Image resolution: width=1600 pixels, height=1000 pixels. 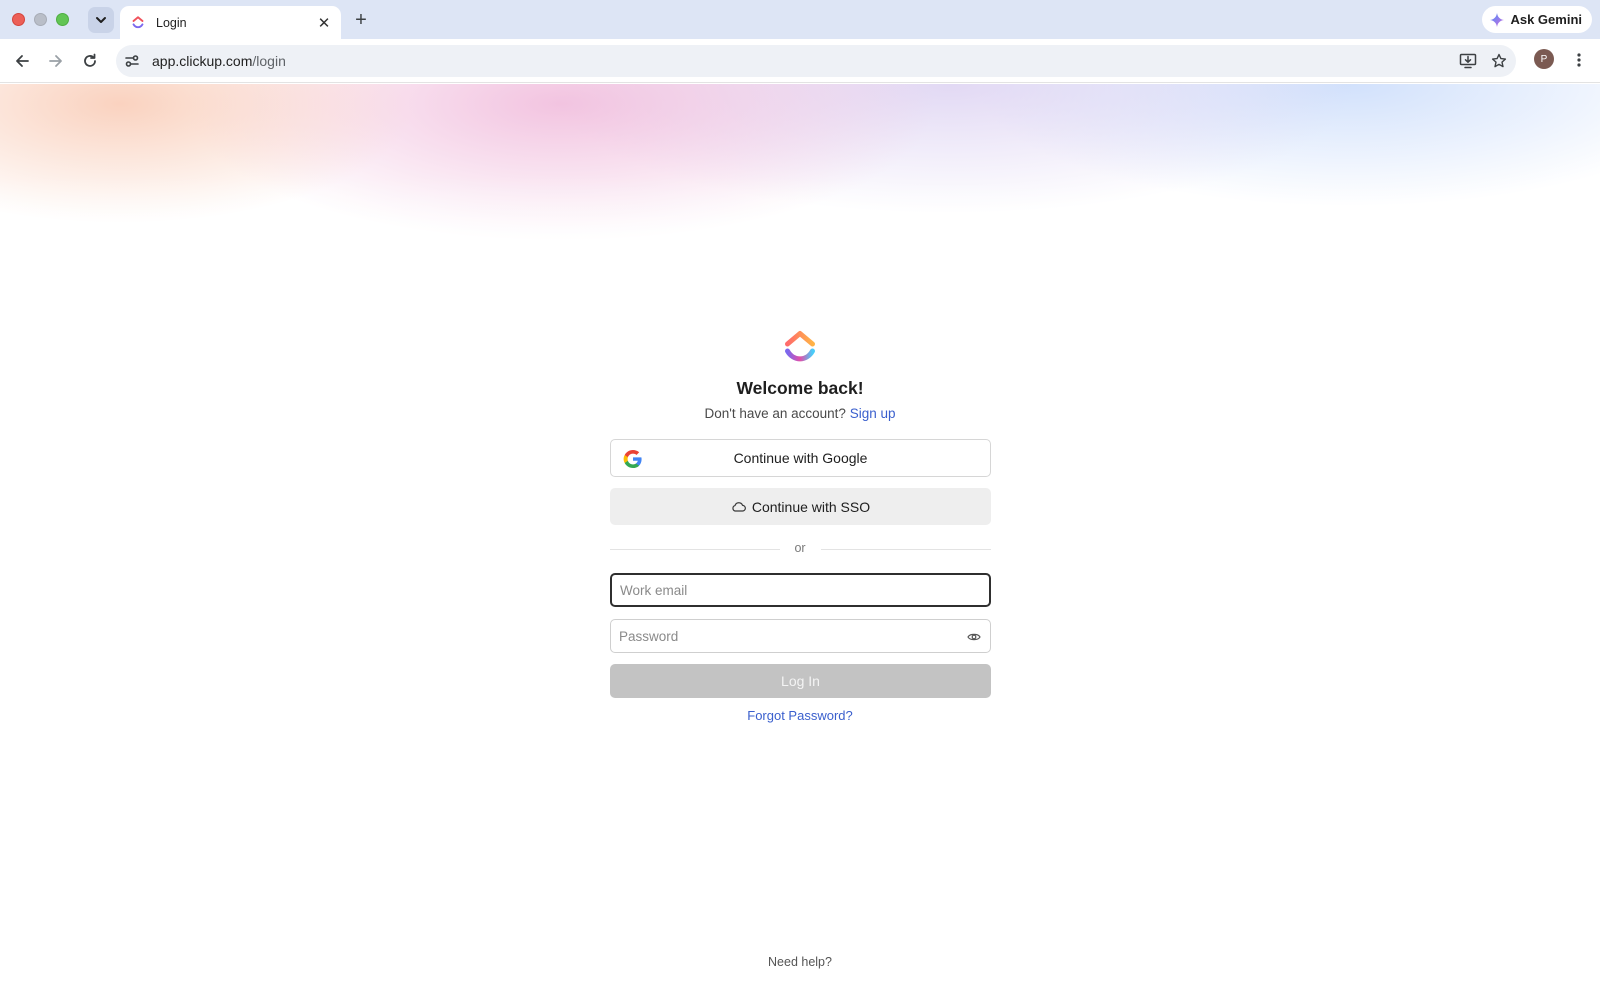 I want to click on divider-line-left, so click(x=695, y=549).